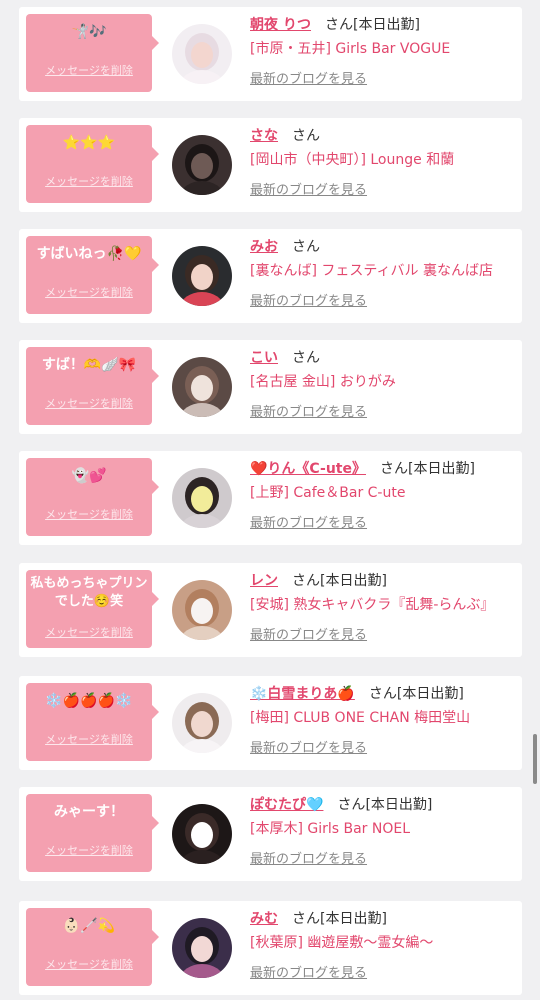 The width and height of the screenshot is (540, 1000). What do you see at coordinates (360, 718) in the screenshot?
I see `shop-name: [梅田] CLUB ONE CHAN 梅田堂山` at bounding box center [360, 718].